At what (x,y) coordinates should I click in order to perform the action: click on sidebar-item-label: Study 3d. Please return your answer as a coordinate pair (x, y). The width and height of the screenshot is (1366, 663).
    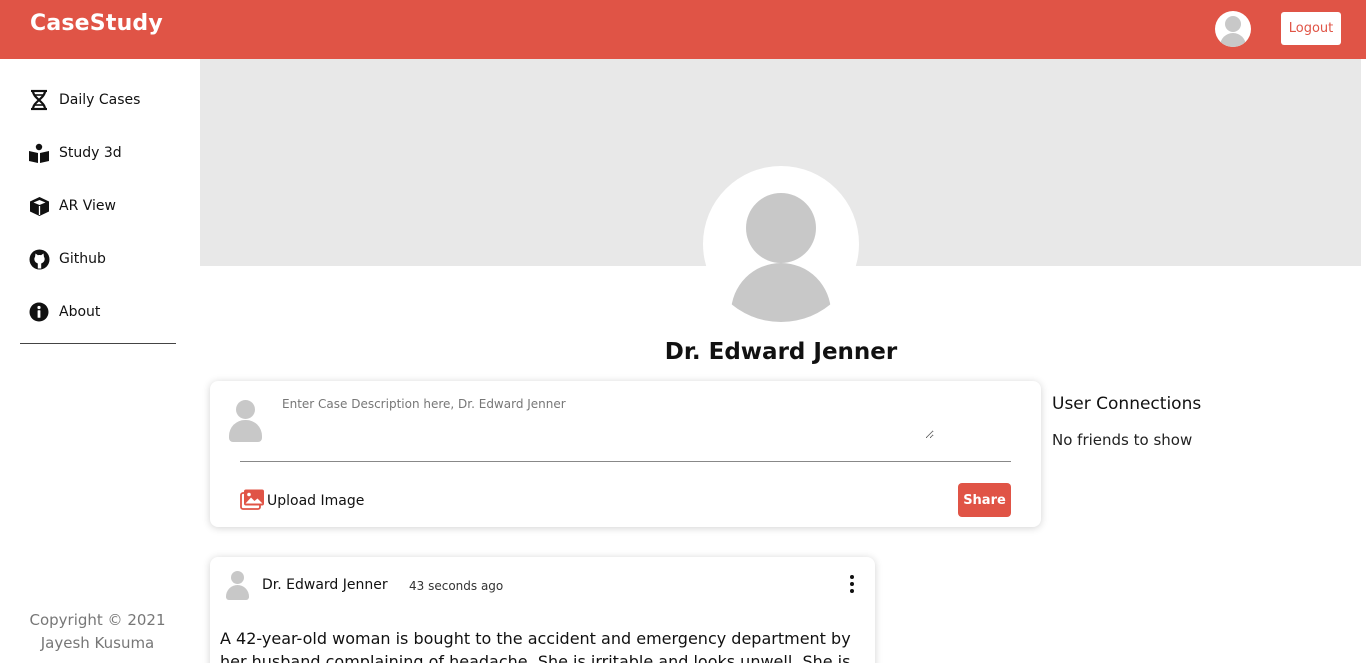
    Looking at the image, I should click on (90, 153).